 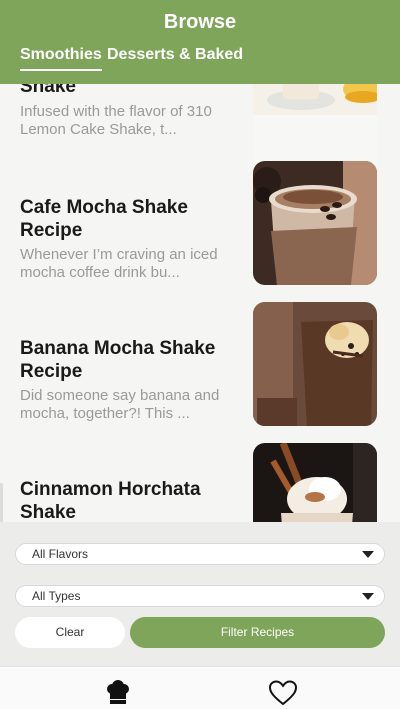 I want to click on list-item: Cinnamon Horchata Shake, so click(x=200, y=483).